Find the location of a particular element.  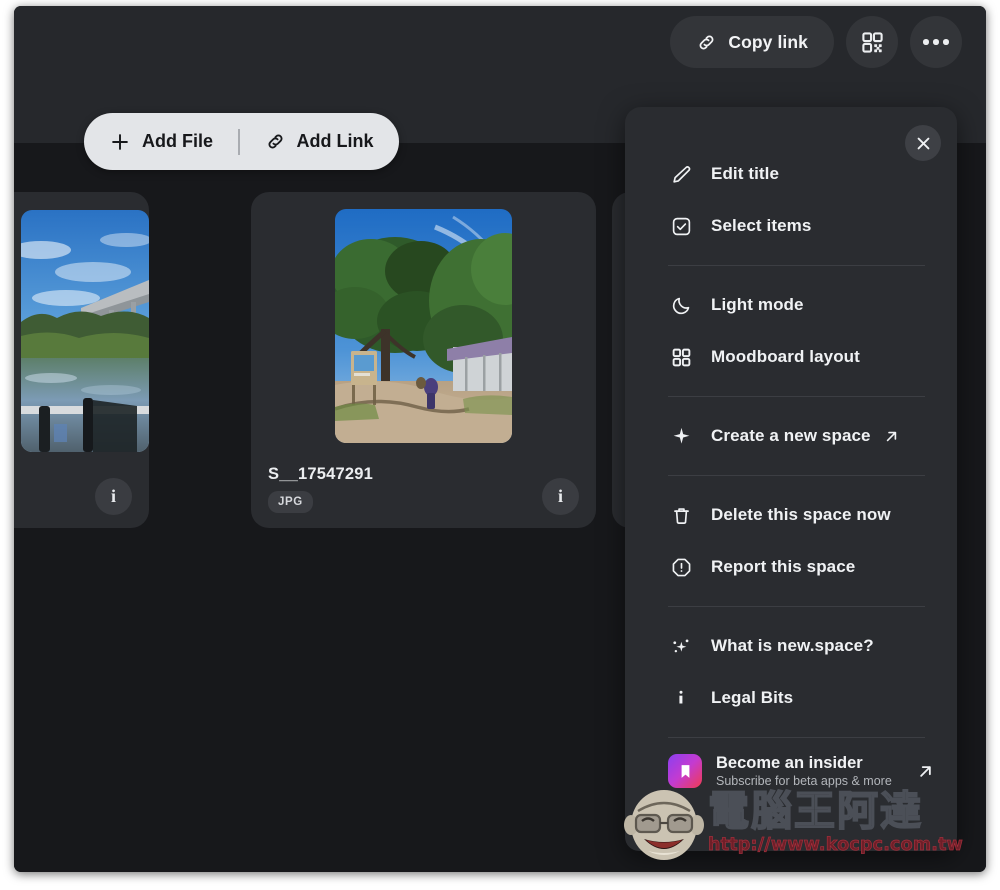

menu-item-delete-this-space-now: Delete this space now is located at coordinates (791, 515).